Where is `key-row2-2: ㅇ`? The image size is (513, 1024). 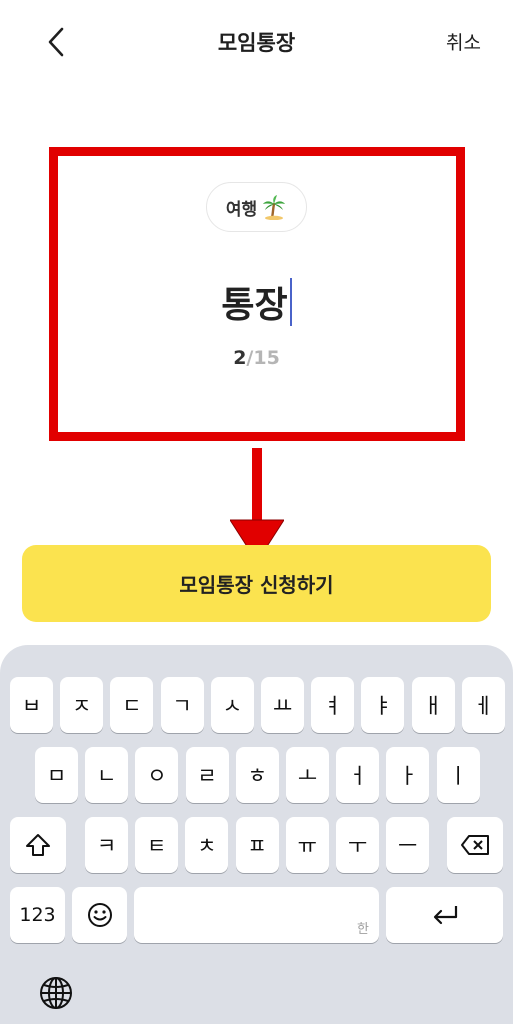 key-row2-2: ㅇ is located at coordinates (157, 775).